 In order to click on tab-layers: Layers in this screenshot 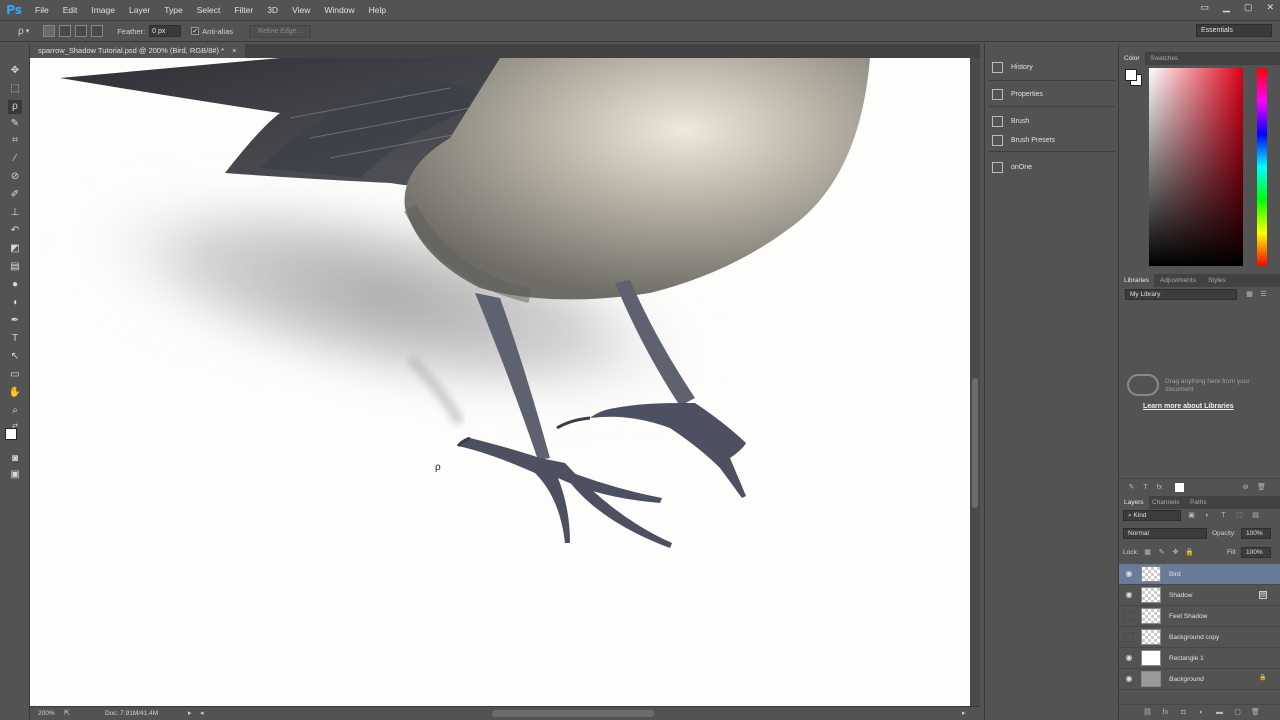, I will do `click(1134, 502)`.